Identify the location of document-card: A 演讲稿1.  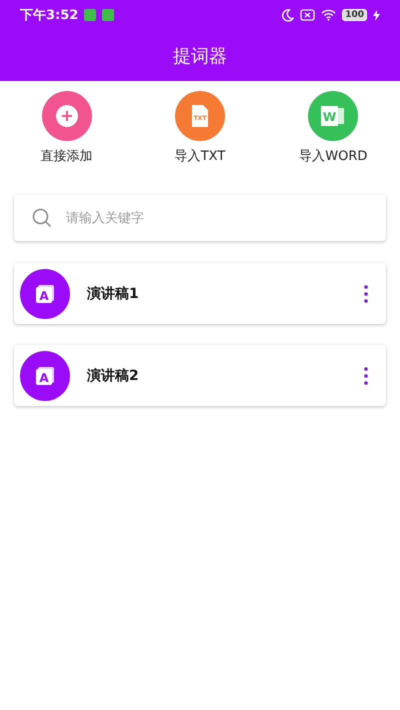
(200, 293).